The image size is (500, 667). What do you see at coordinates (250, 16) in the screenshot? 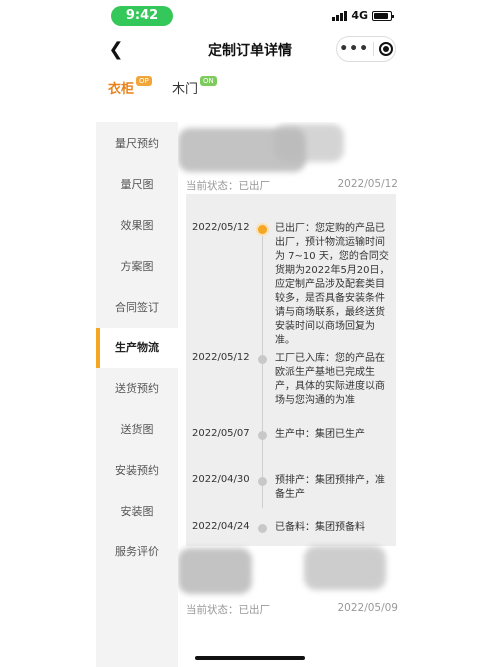
I see `status-bar: 9:42 4G` at bounding box center [250, 16].